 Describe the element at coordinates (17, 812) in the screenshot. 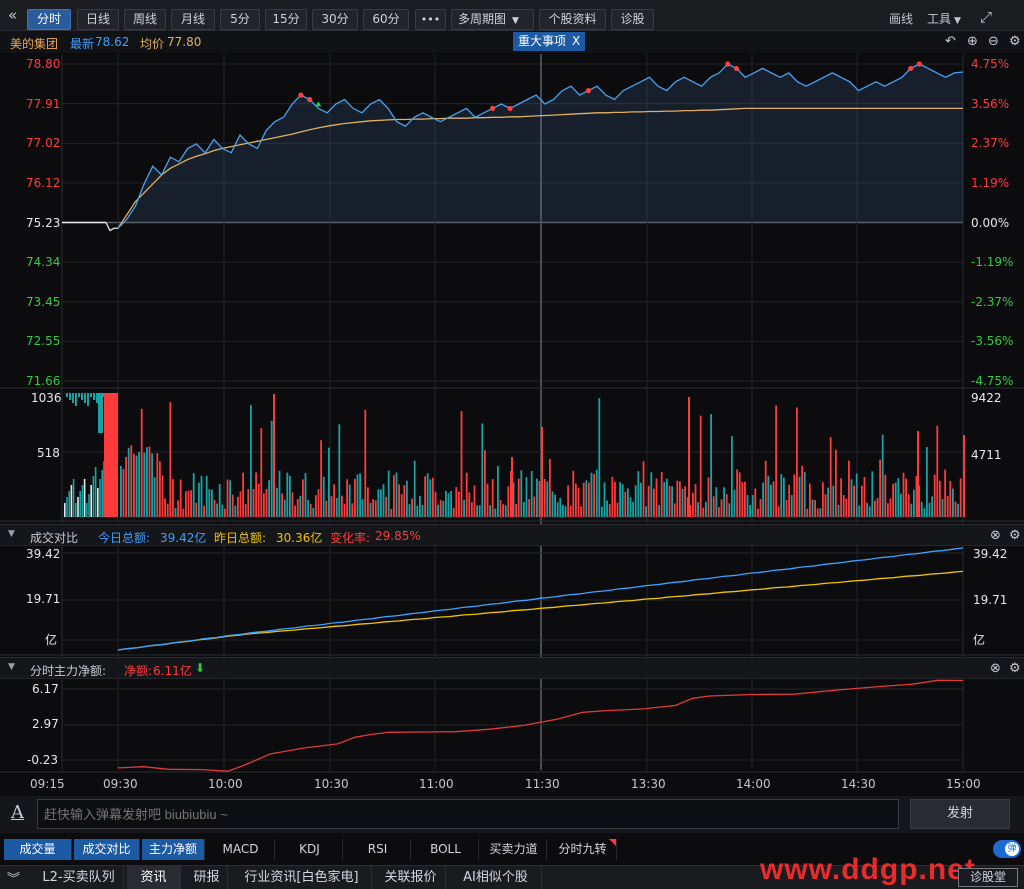

I see `text-style-icon: A` at that location.